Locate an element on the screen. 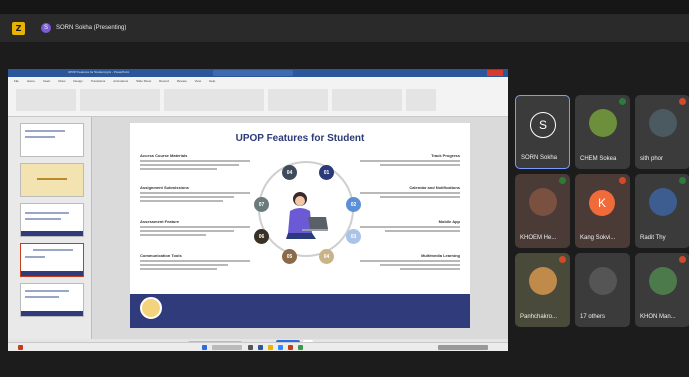 The image size is (689, 377). ribbon-tab: View is located at coordinates (198, 82).